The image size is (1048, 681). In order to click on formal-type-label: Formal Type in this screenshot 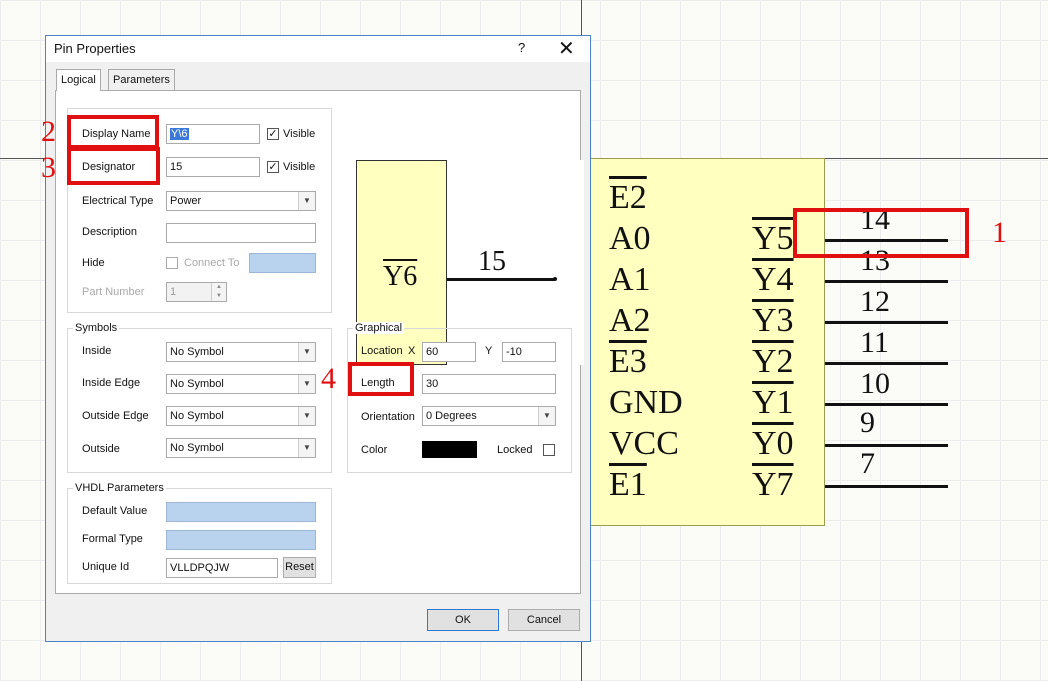, I will do `click(112, 539)`.